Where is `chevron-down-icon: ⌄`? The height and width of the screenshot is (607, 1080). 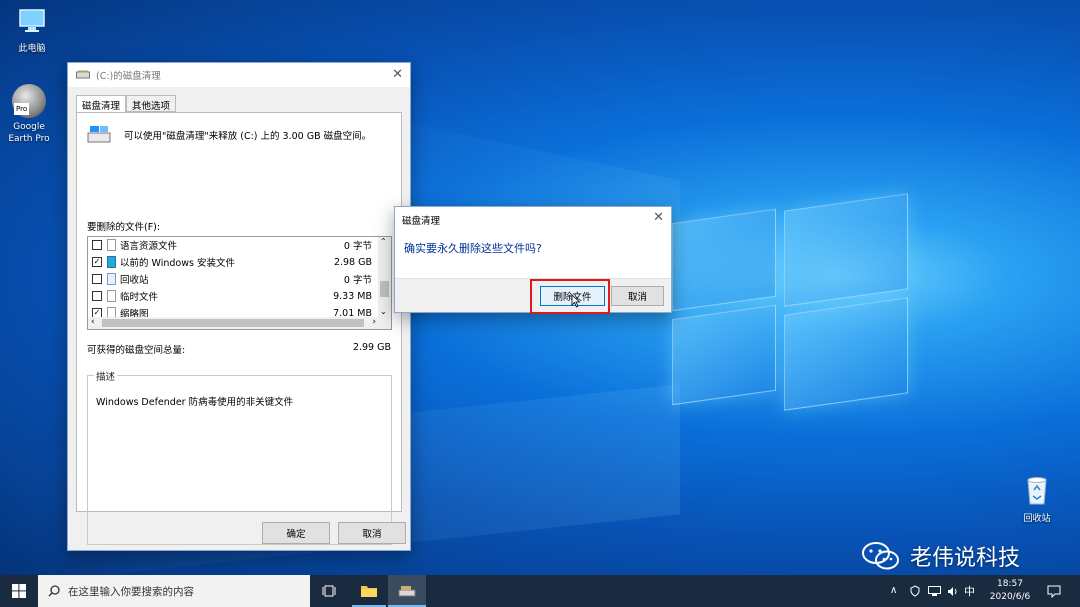 chevron-down-icon: ⌄ is located at coordinates (383, 311).